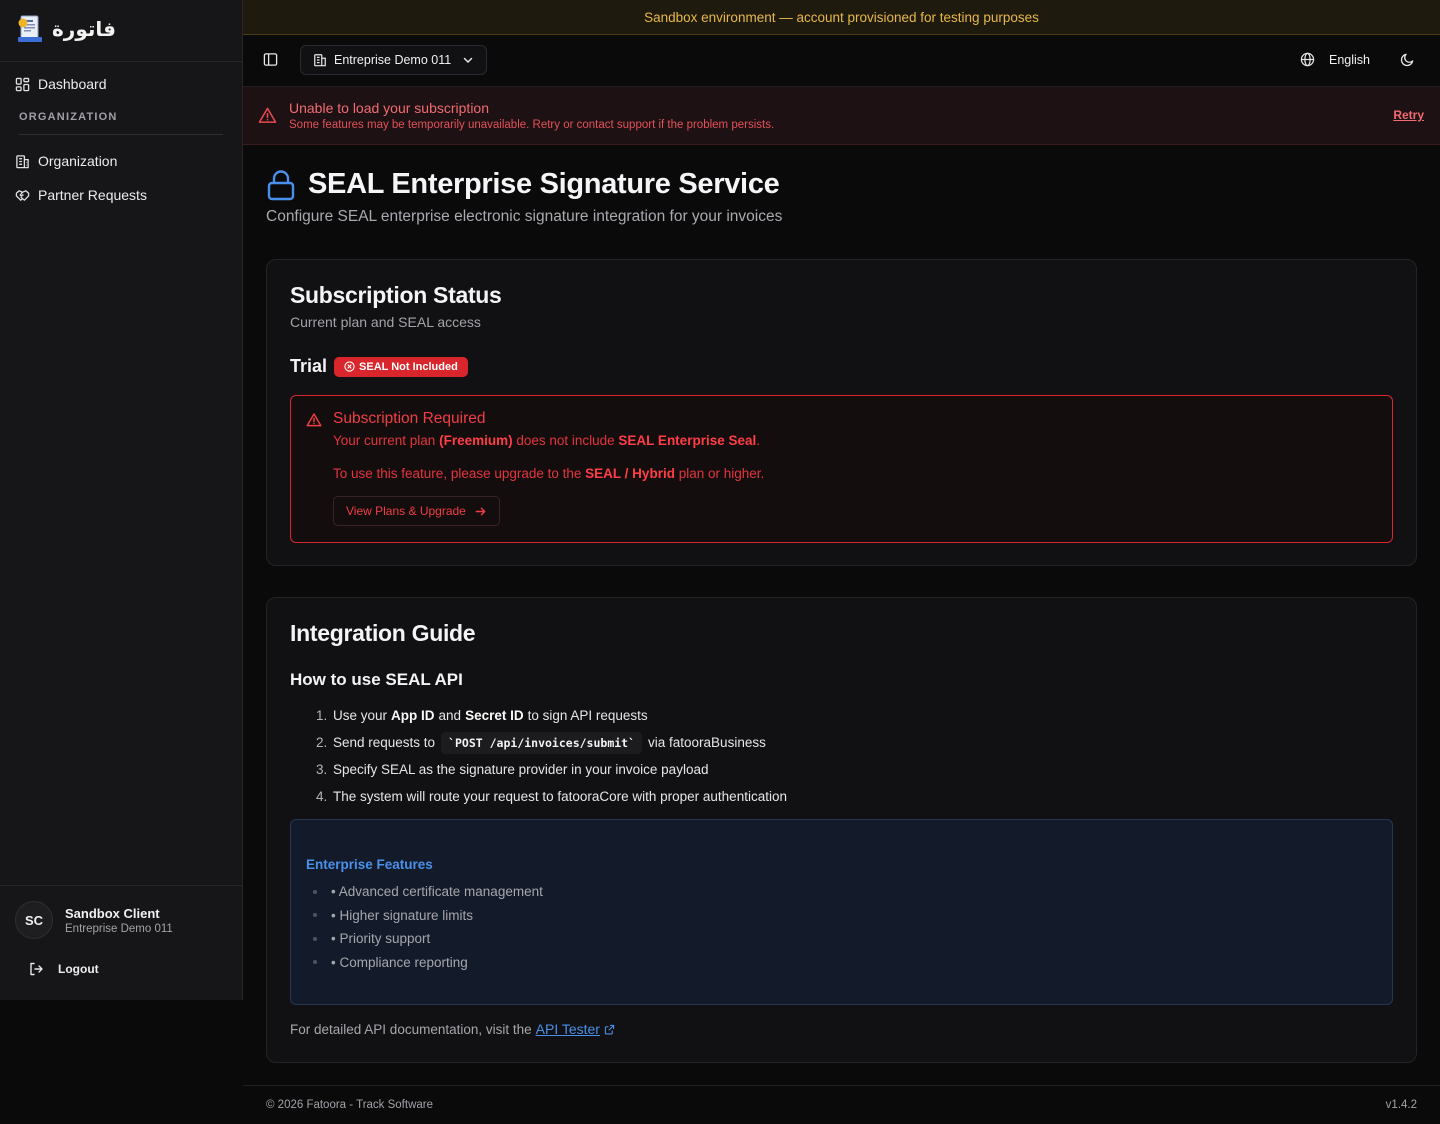 The width and height of the screenshot is (1440, 1124). Describe the element at coordinates (322, 769) in the screenshot. I see `step-number: 3.` at that location.